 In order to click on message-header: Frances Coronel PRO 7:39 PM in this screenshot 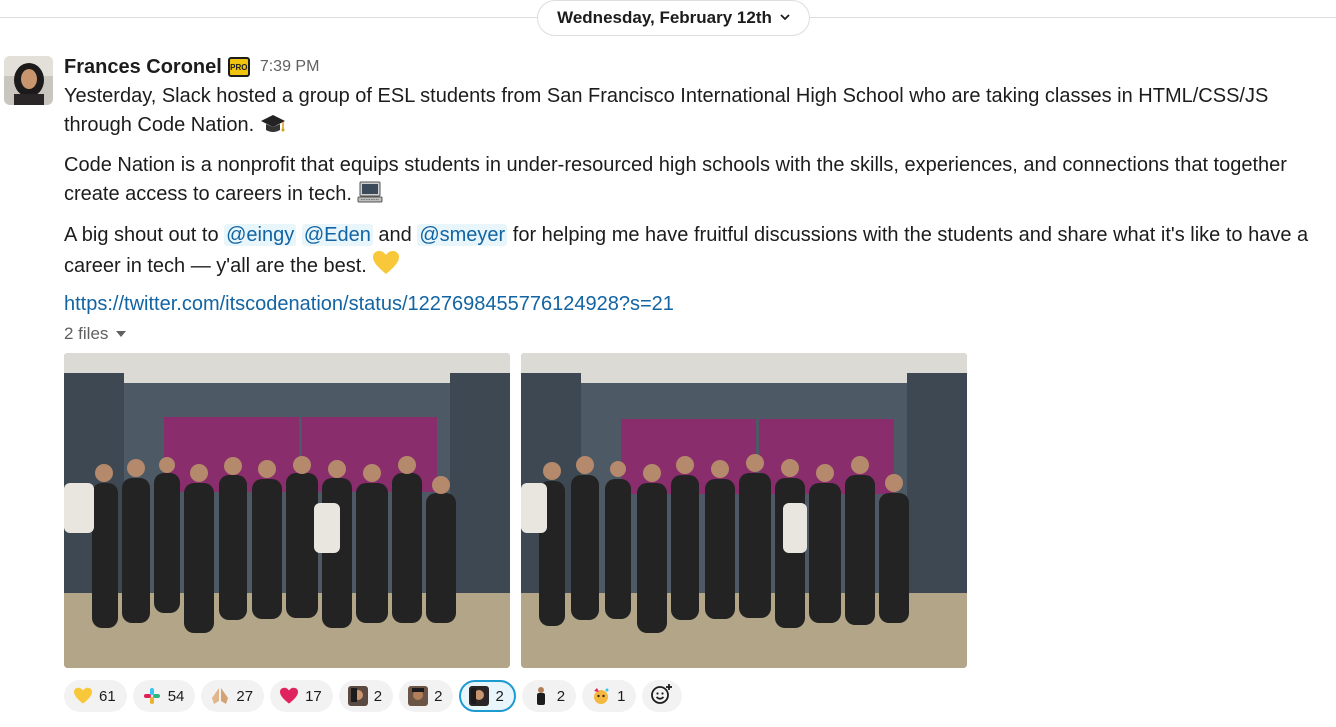, I will do `click(191, 67)`.